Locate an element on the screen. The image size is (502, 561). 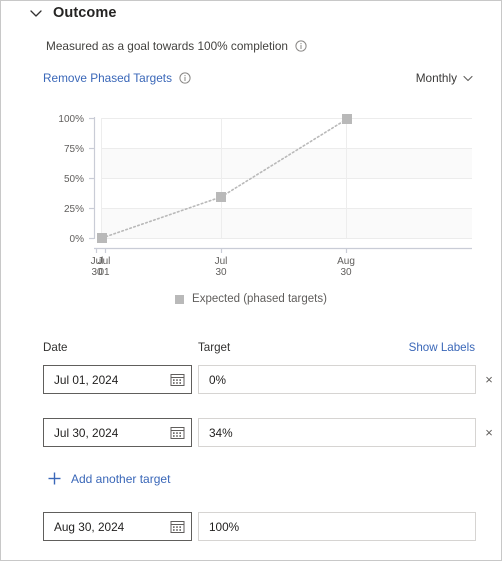
date-value: Aug 30, 2024 is located at coordinates (89, 526).